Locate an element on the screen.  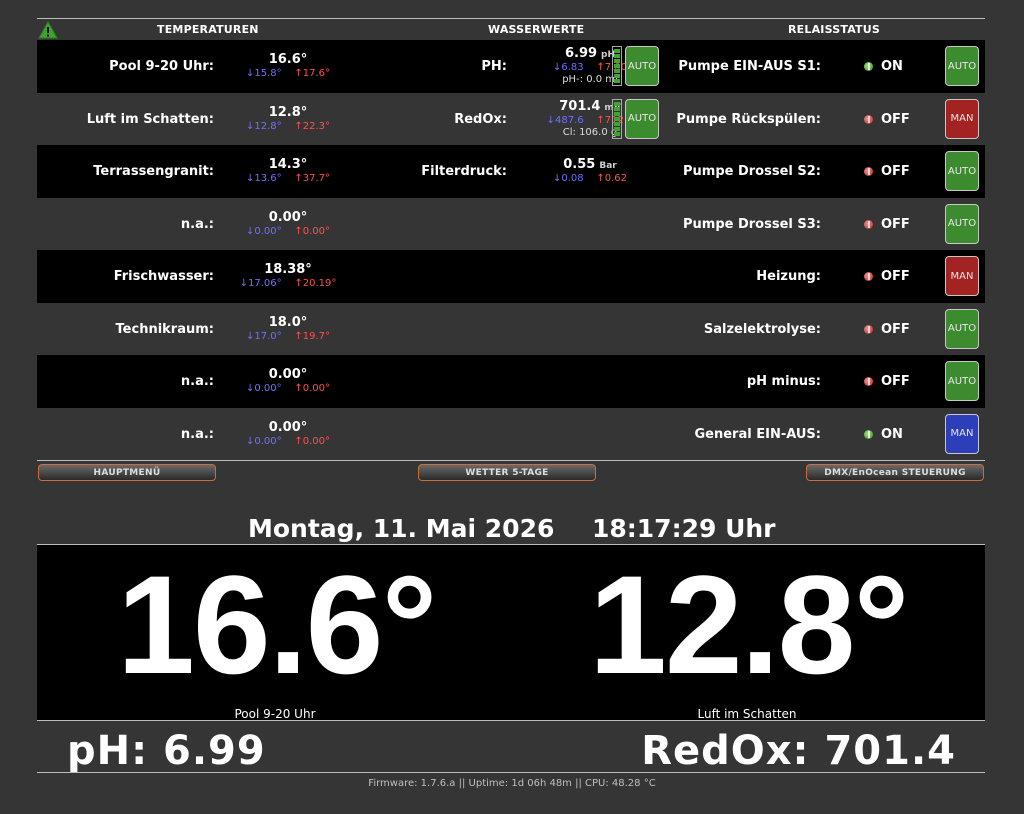
water-value-filter: 0.55 Bar ↓0.08 ↑0.62 is located at coordinates (590, 170).